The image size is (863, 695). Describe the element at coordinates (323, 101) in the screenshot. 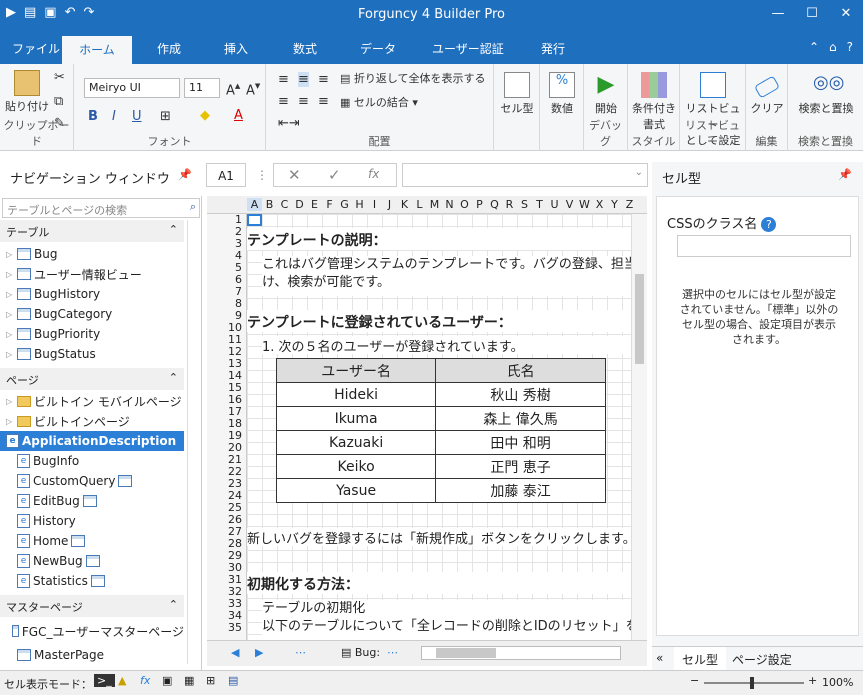

I see `align-right-icon: ≡` at that location.